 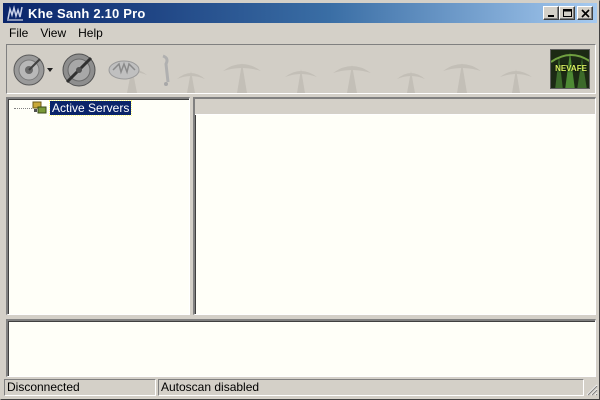 I want to click on minimize-button, so click(x=551, y=13).